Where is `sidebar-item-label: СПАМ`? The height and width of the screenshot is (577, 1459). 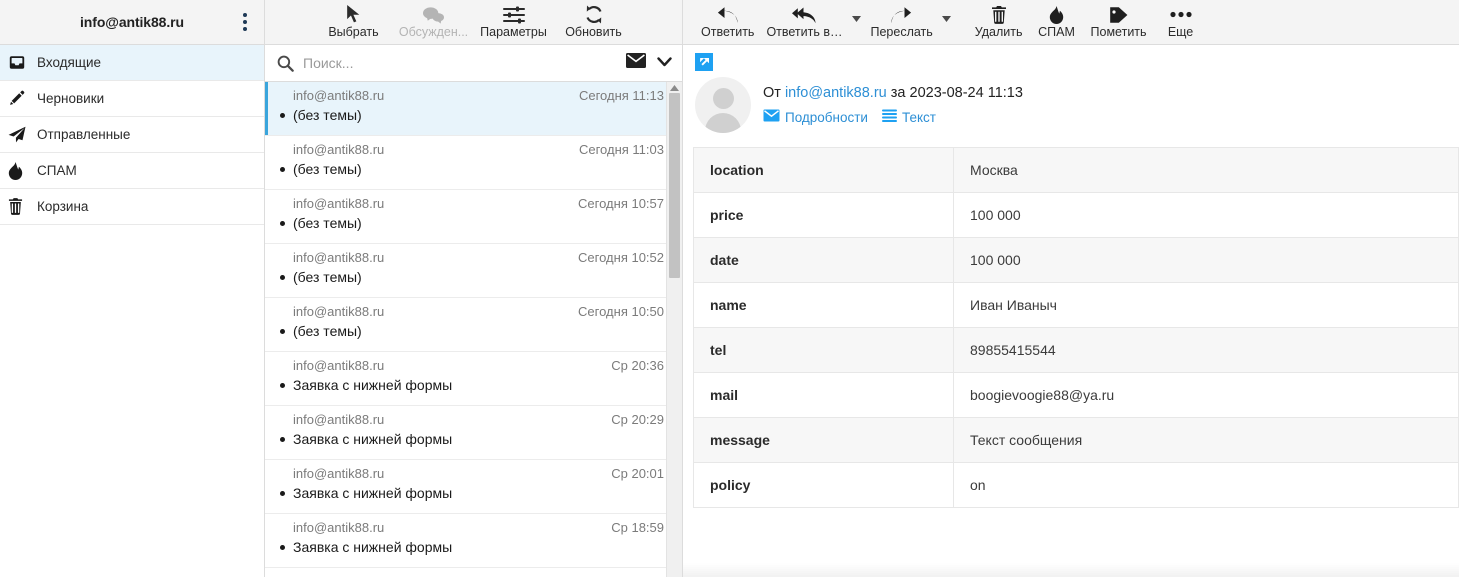
sidebar-item-label: СПАМ is located at coordinates (57, 170).